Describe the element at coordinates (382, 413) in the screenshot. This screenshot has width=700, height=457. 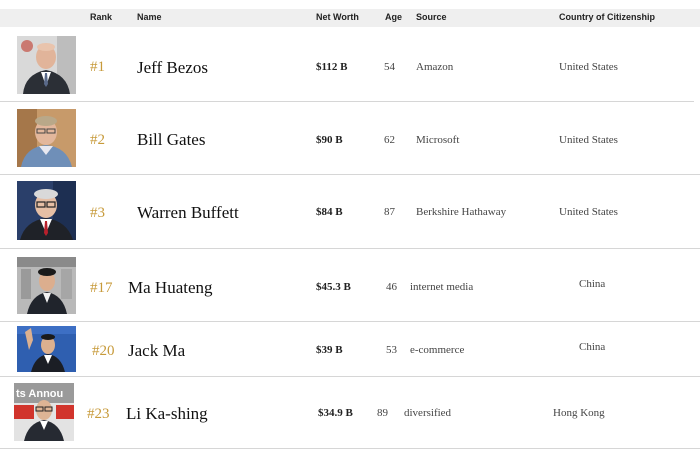
I see `age-value: 89` at that location.